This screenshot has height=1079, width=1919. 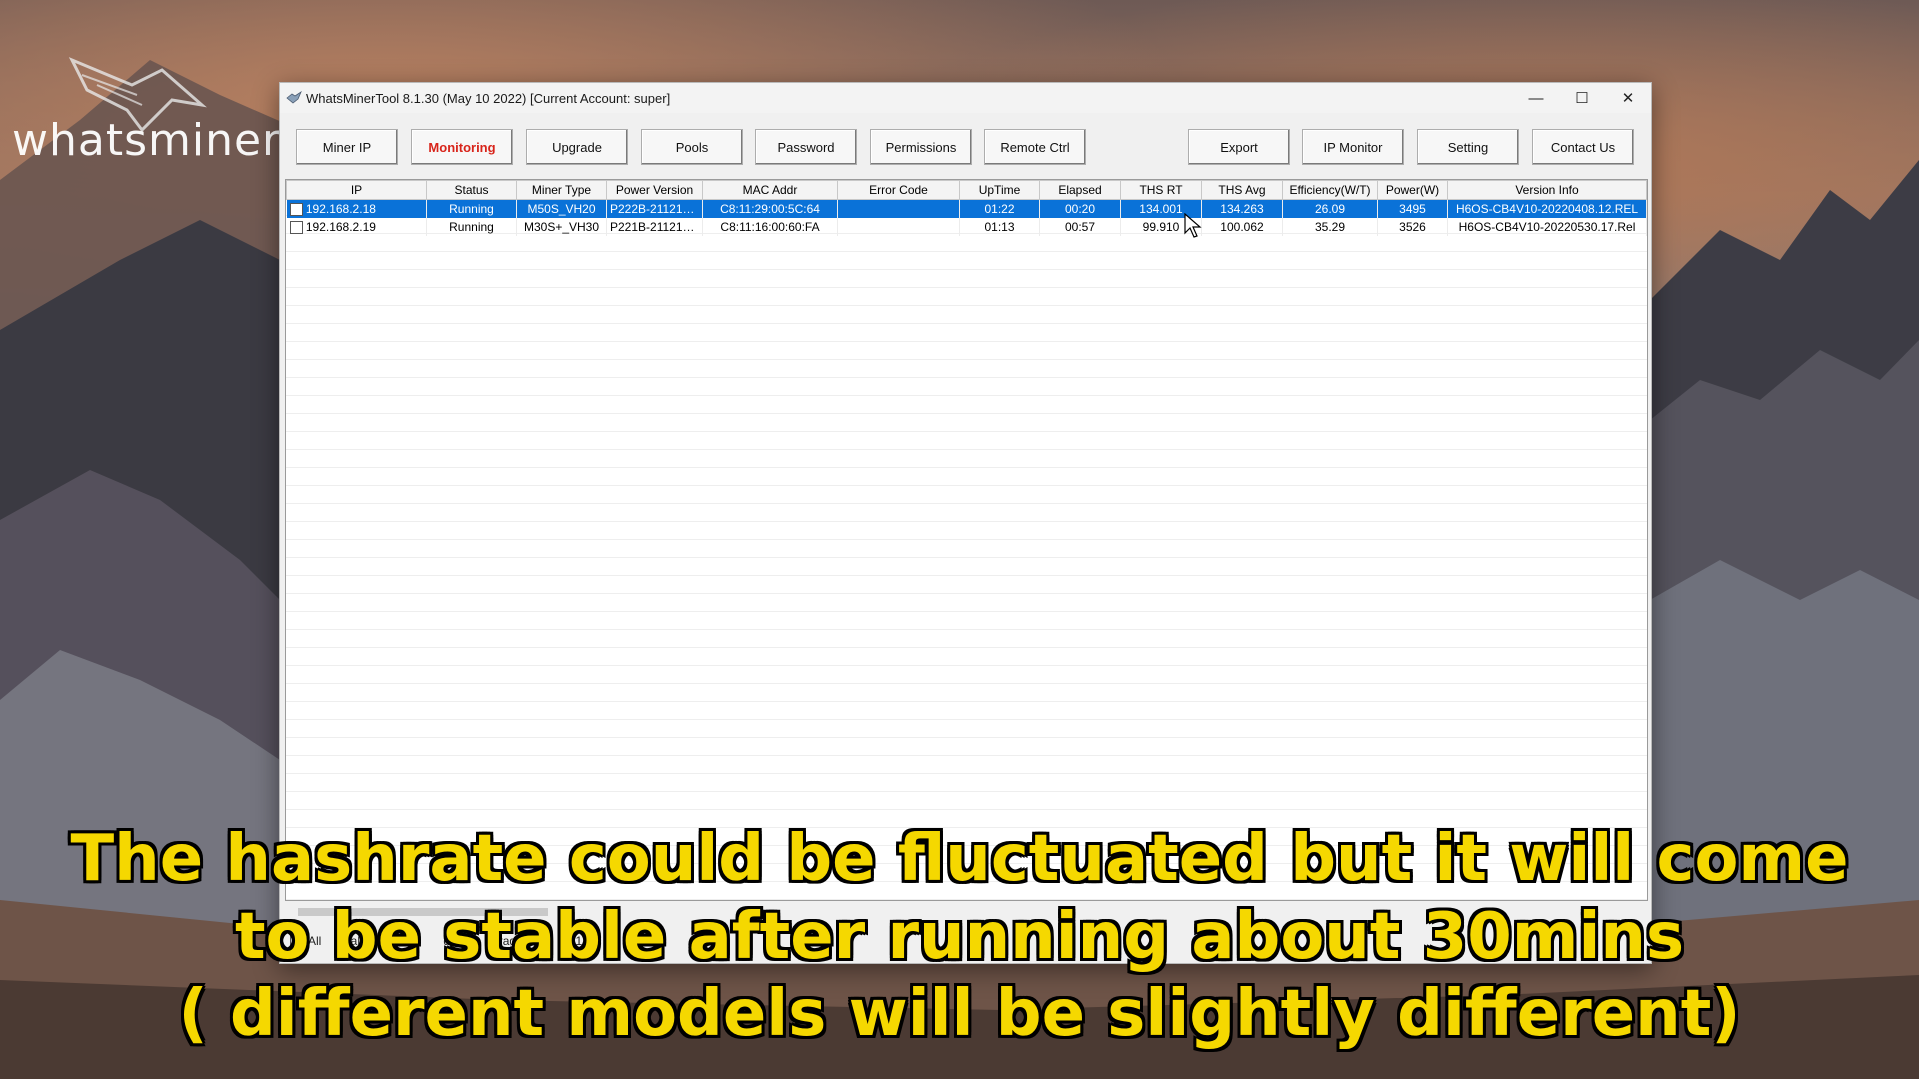 I want to click on efficiency-cell: 35.29, so click(x=1330, y=227).